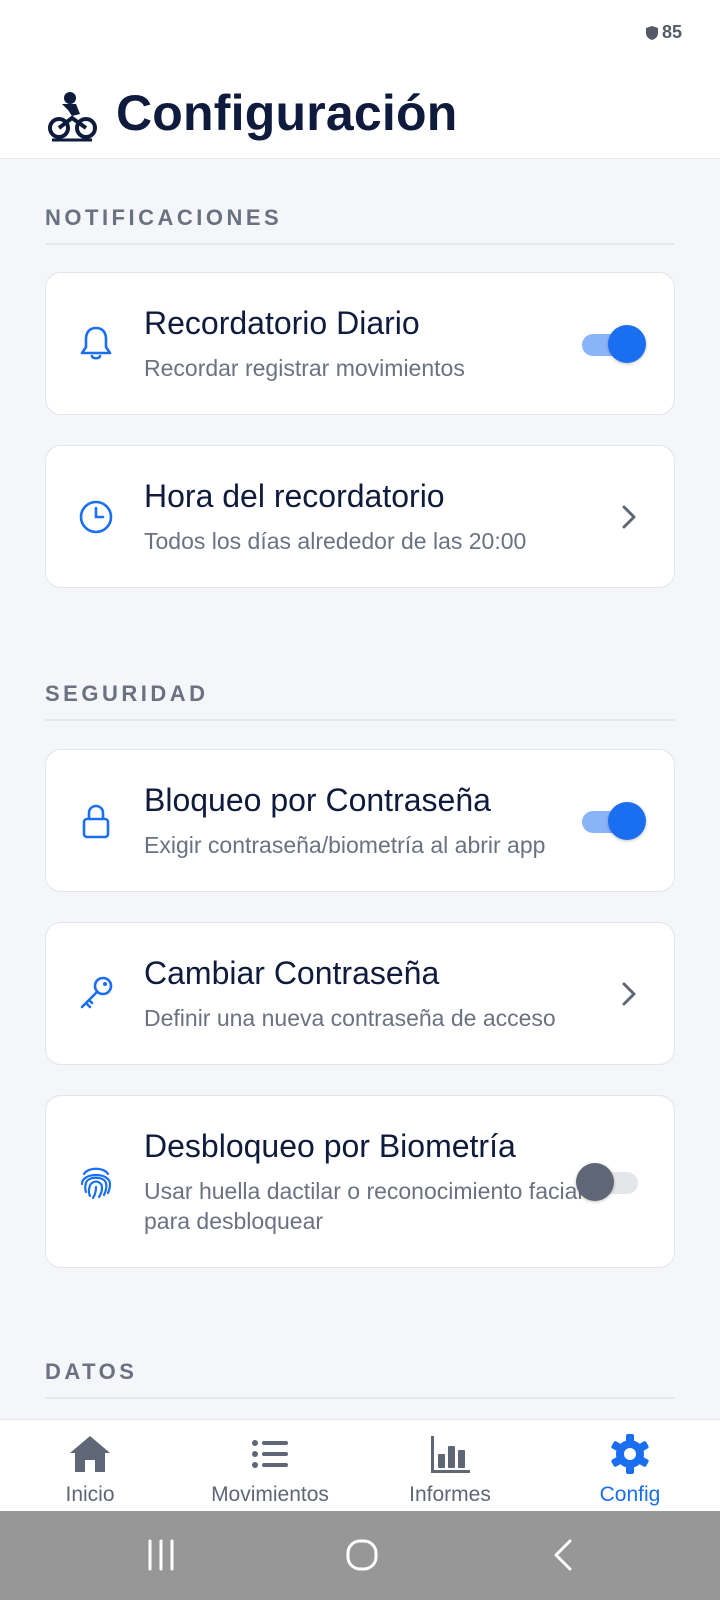 This screenshot has width=720, height=1600. I want to click on battery-indicator: 85, so click(663, 32).